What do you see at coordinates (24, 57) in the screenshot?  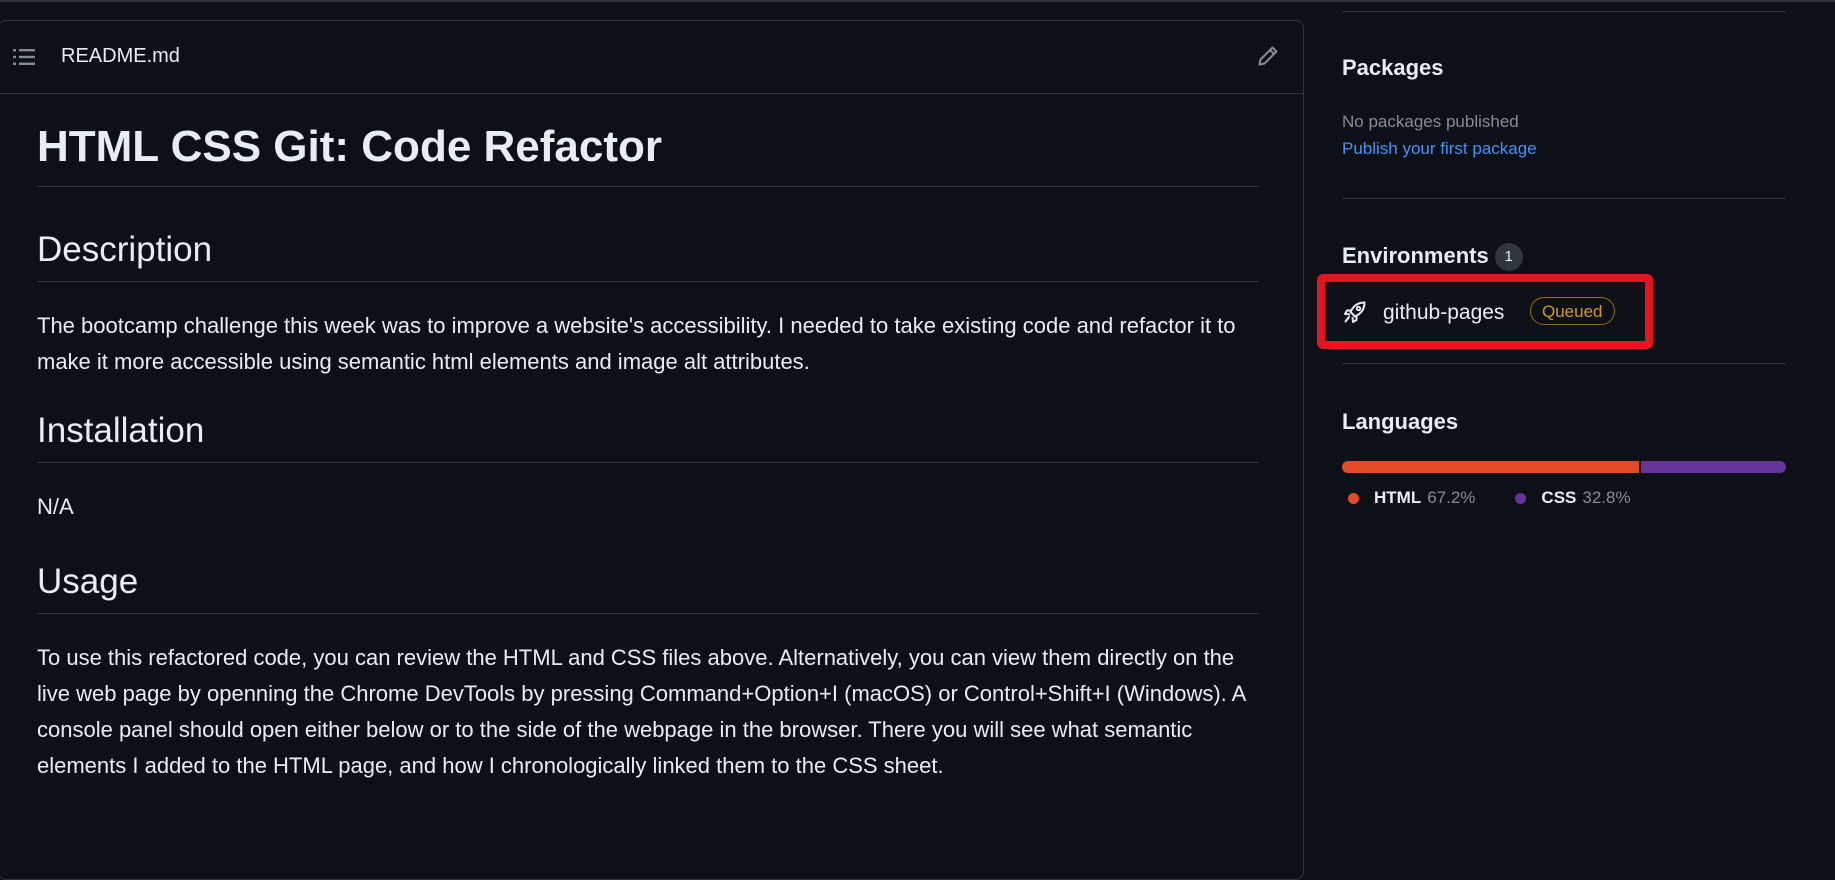 I see `table-of-contents-icon` at bounding box center [24, 57].